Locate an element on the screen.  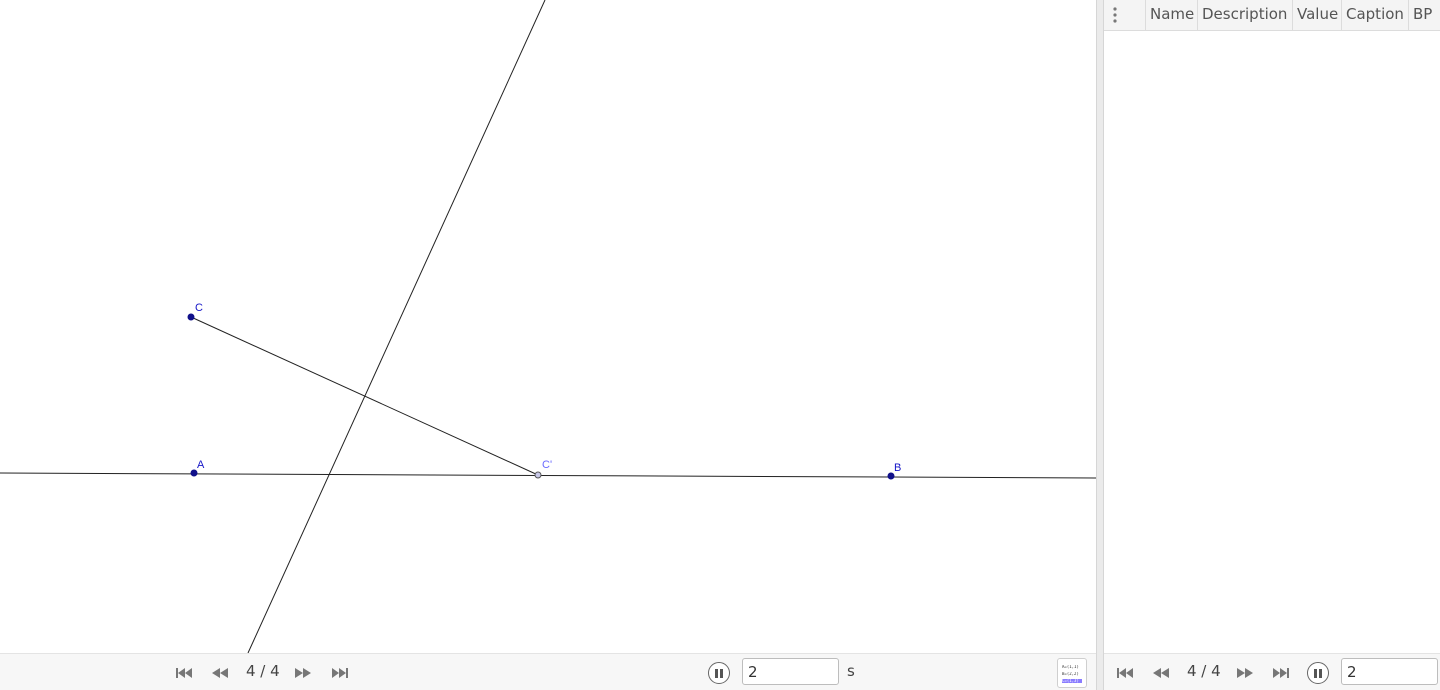
construction-protocol-navigation-bar: 4 / 4 is located at coordinates (1272, 671).